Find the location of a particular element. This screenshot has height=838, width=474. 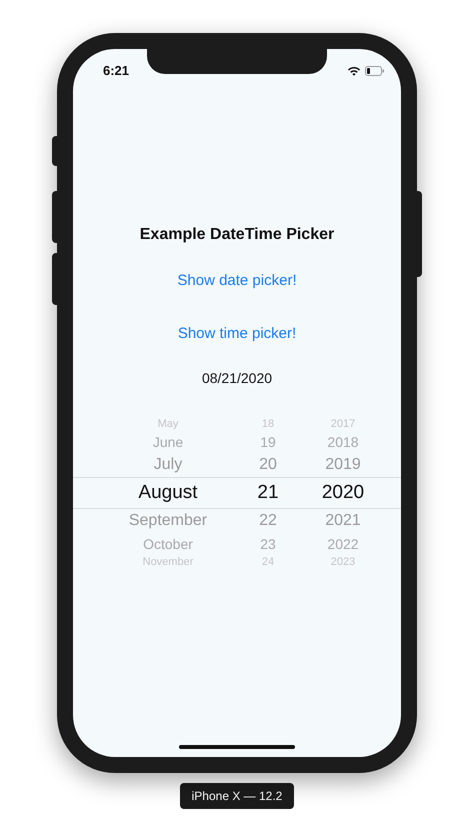

picker-row: June 19 2018 is located at coordinates (237, 442).